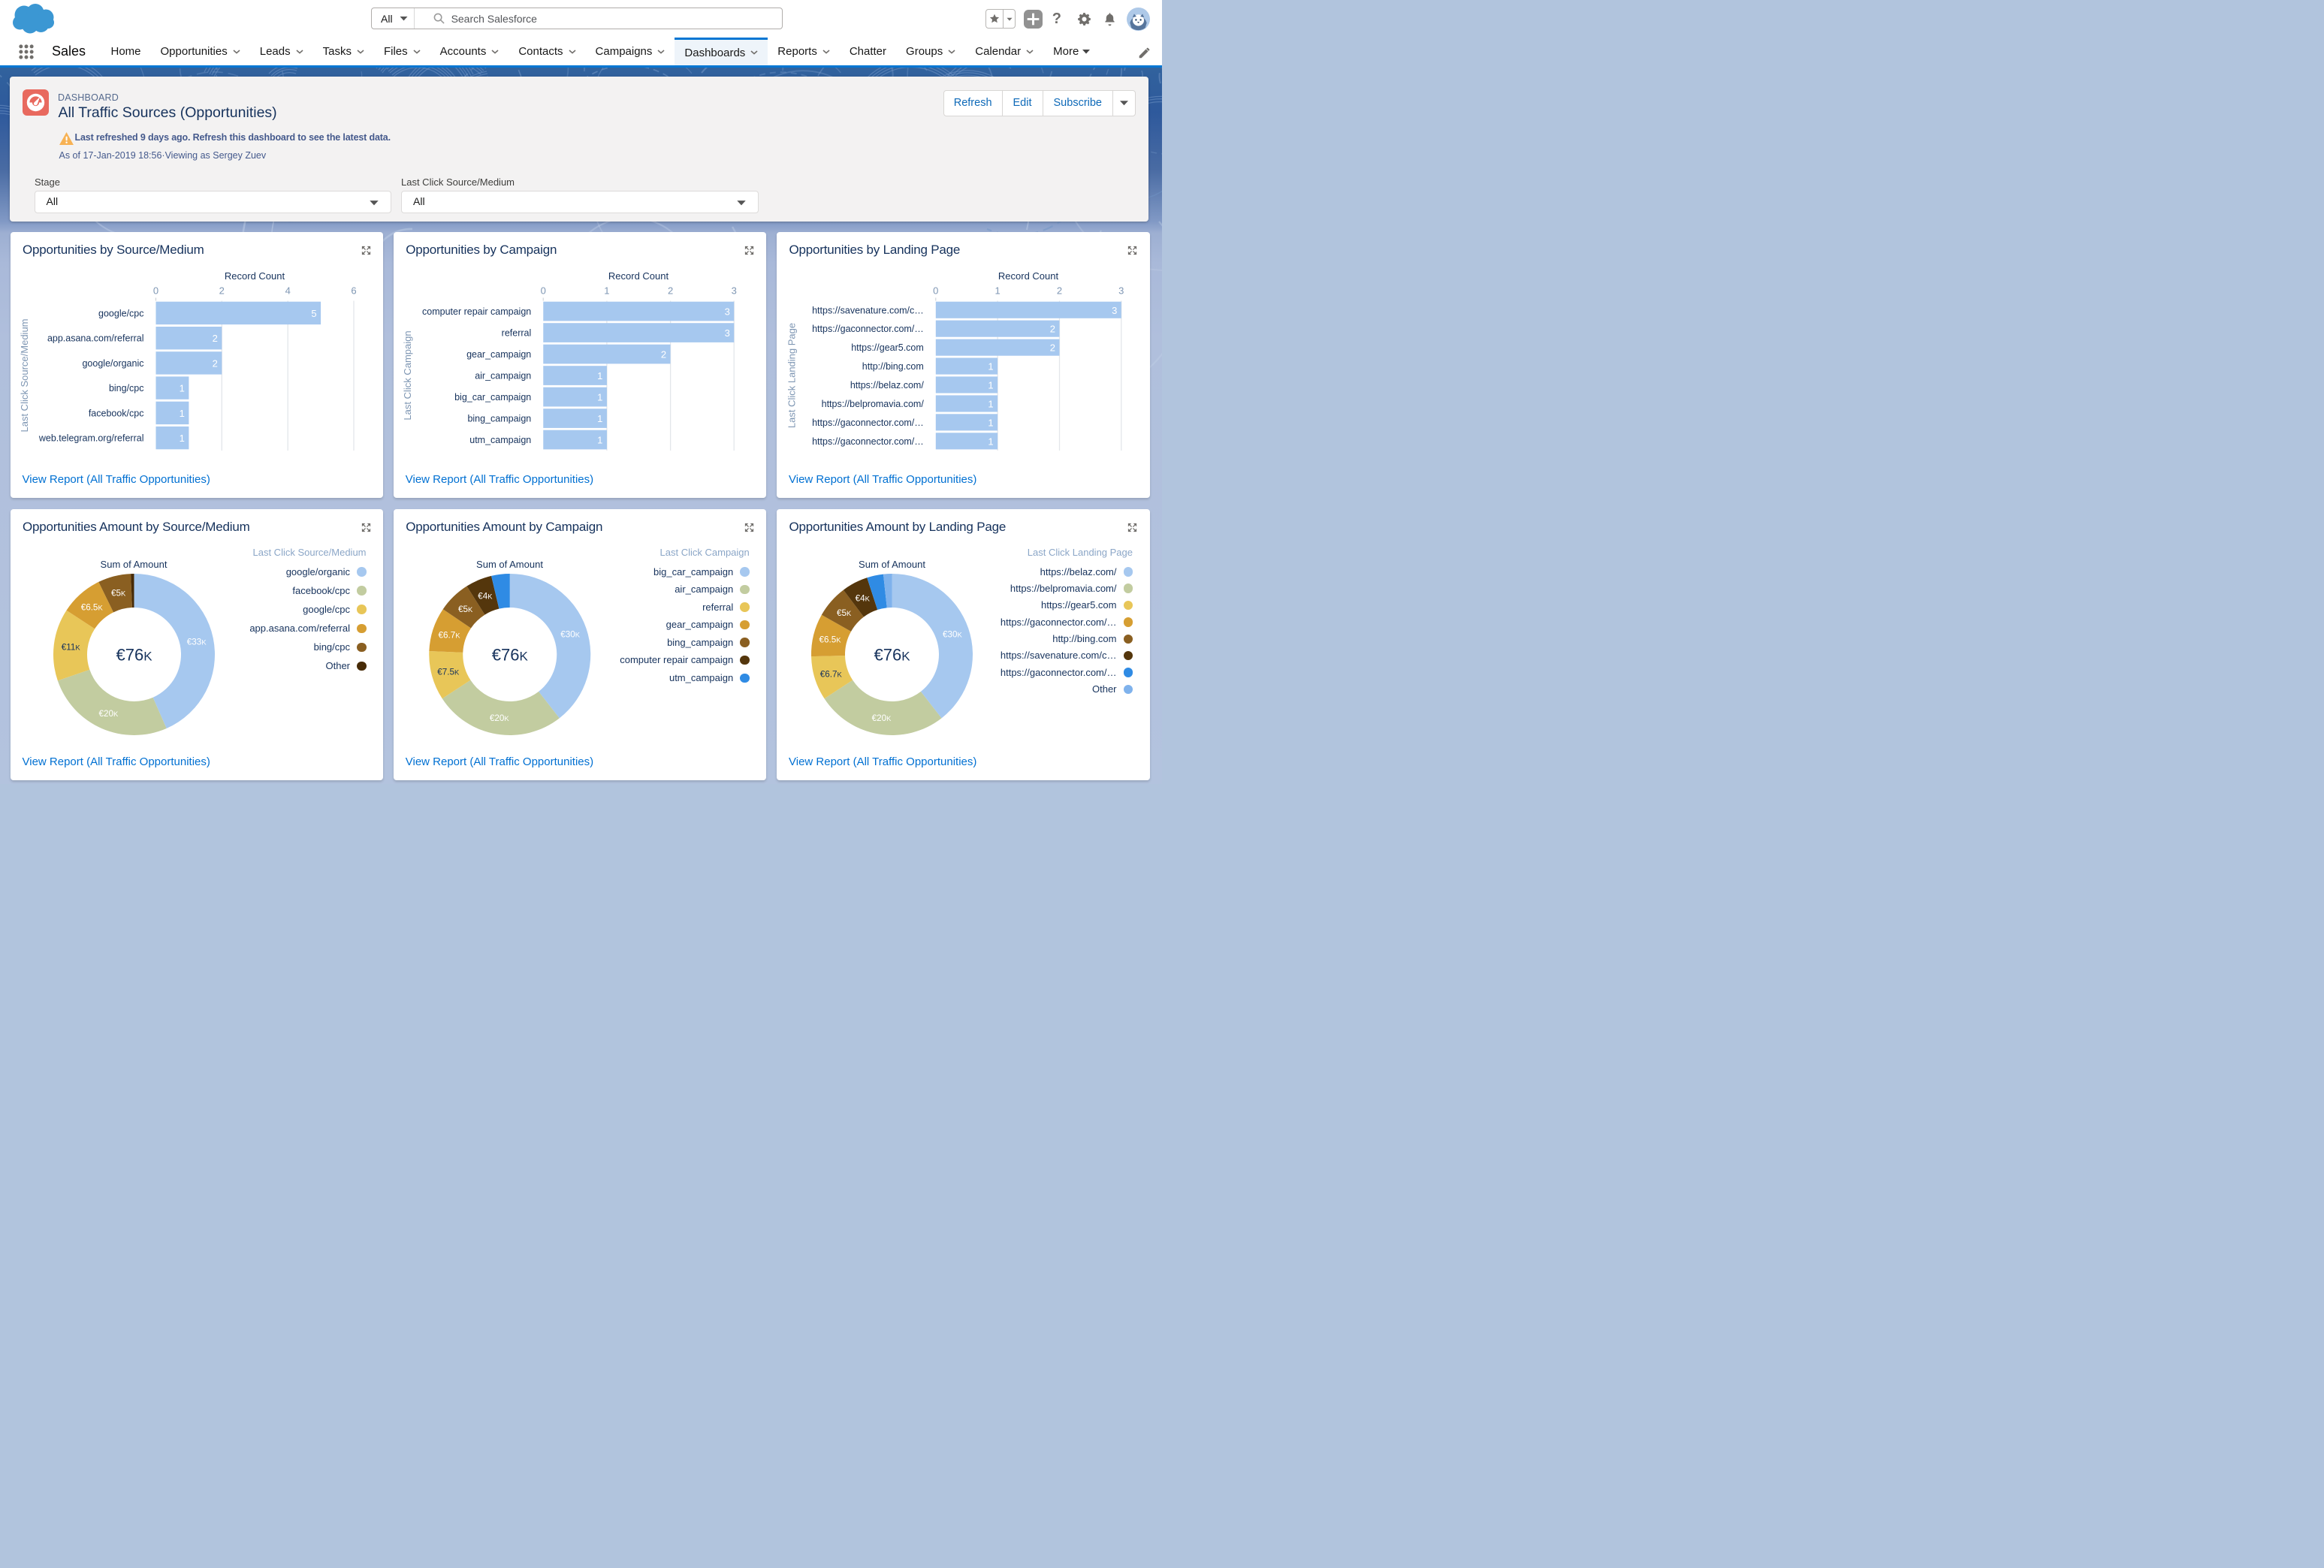  Describe the element at coordinates (873, 404) in the screenshot. I see `svg-text: https://belpromavia.com/` at that location.